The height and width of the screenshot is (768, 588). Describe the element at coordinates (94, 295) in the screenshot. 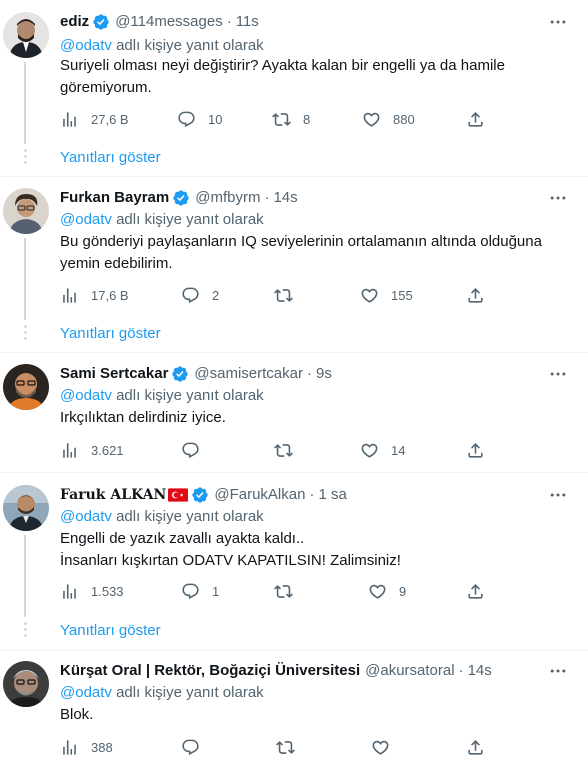

I see `views-button: 17,6 B` at that location.